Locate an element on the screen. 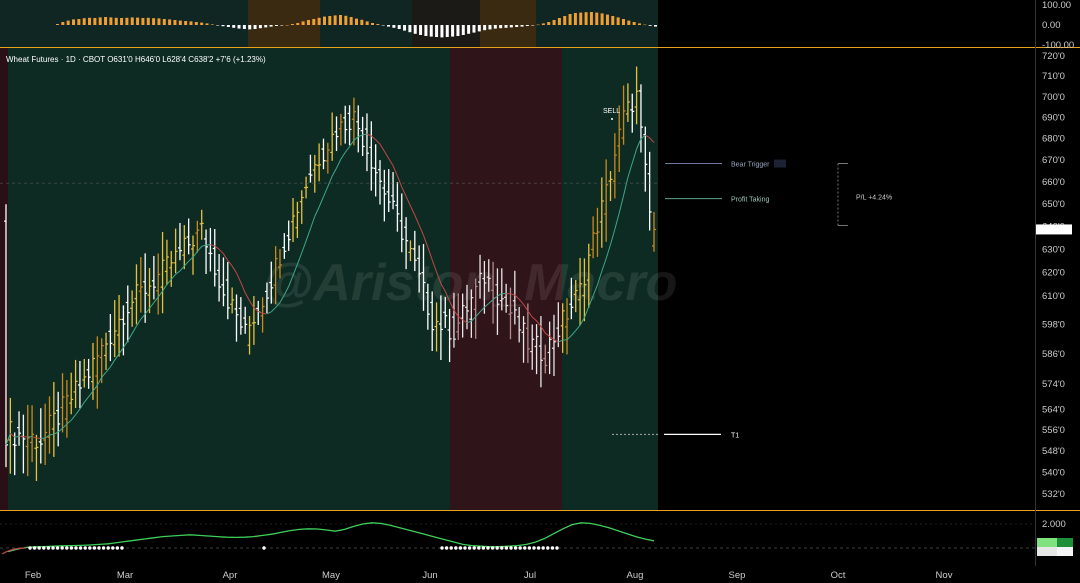 The height and width of the screenshot is (583, 1080). watermark: @Ariston_Macro is located at coordinates (470, 283).